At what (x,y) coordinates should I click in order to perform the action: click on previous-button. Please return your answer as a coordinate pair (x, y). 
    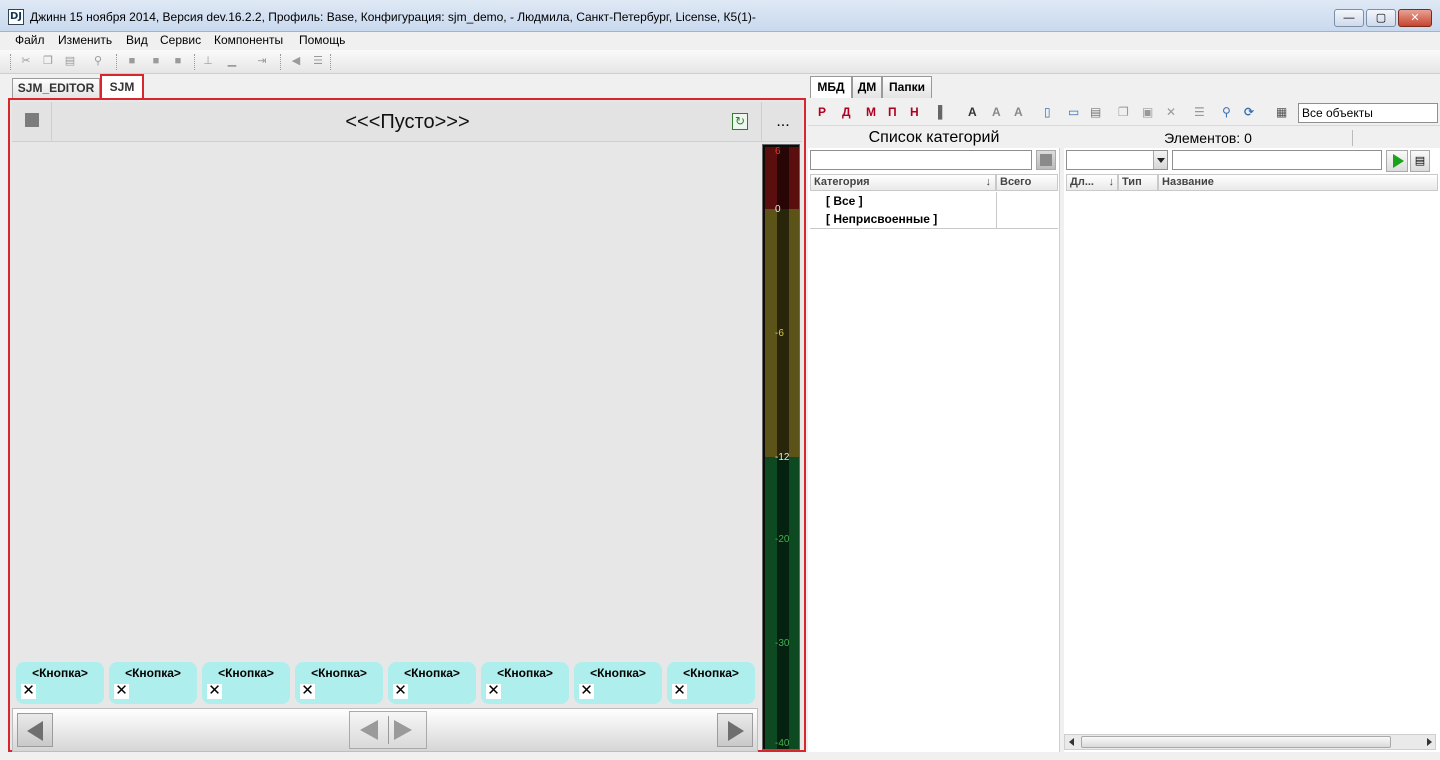
    Looking at the image, I should click on (35, 730).